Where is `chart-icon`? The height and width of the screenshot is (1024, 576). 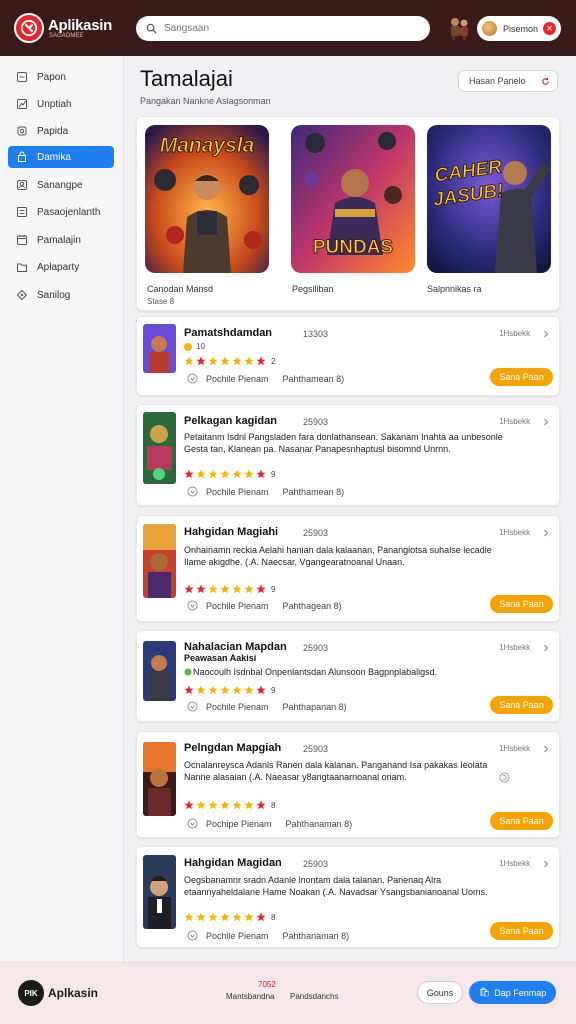
chart-icon is located at coordinates (22, 104).